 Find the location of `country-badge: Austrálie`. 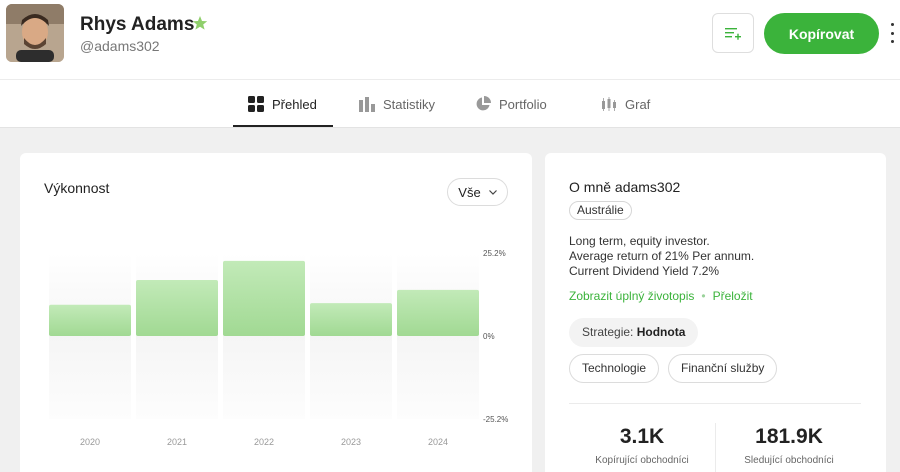

country-badge: Austrálie is located at coordinates (600, 210).